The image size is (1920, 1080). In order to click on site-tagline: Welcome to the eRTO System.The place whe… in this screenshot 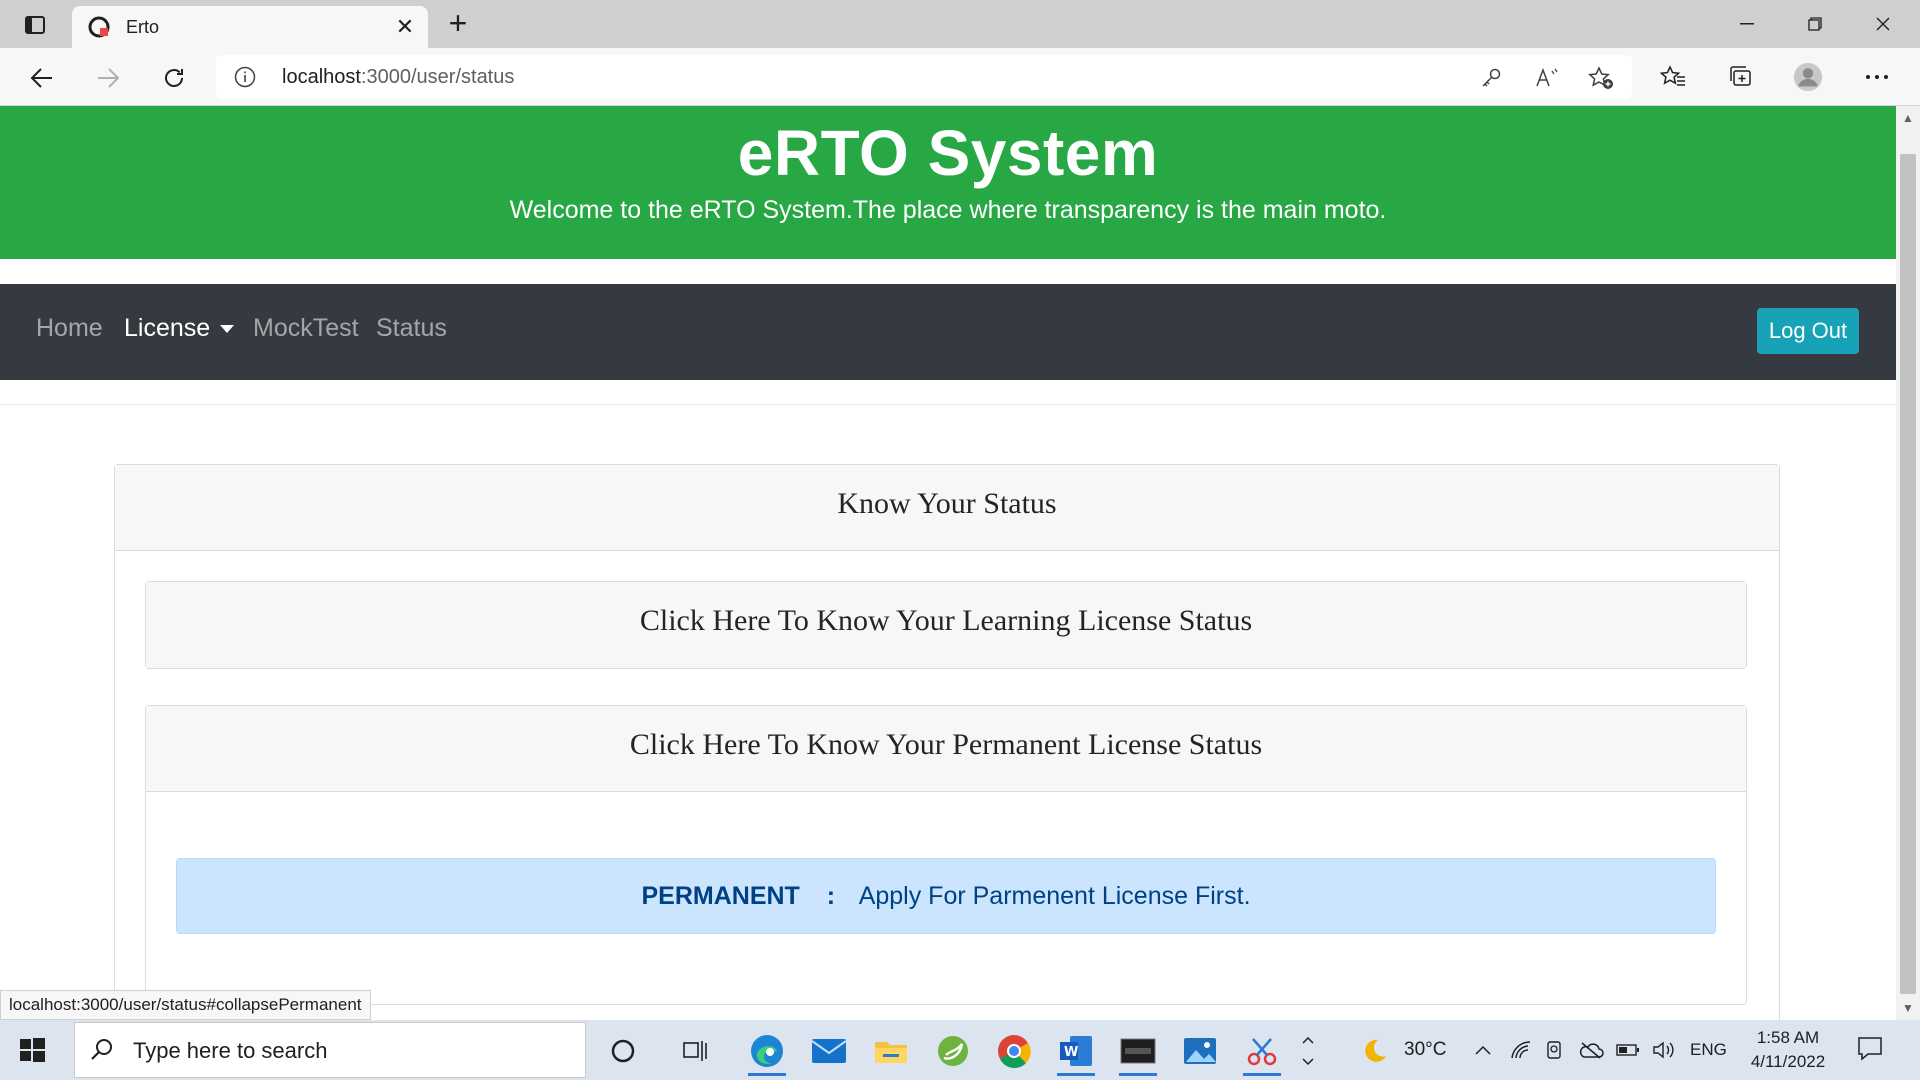, I will do `click(948, 210)`.